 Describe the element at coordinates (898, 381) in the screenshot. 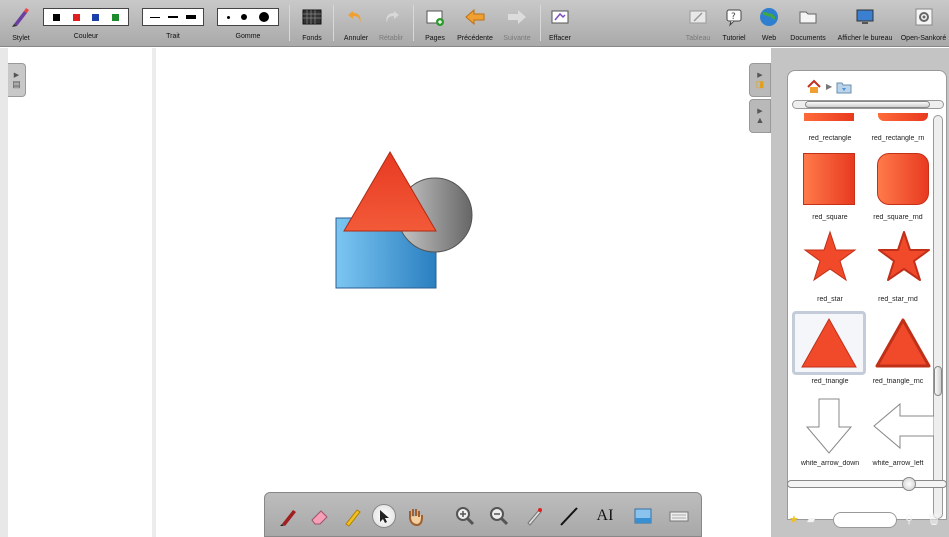

I see `library-item-label: red_triangle_rnc` at that location.